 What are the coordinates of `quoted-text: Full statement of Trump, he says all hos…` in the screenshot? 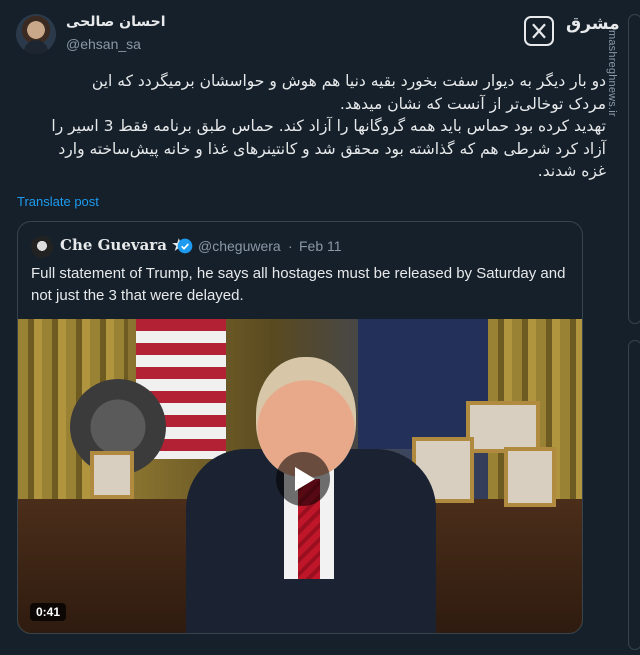 It's located at (298, 284).